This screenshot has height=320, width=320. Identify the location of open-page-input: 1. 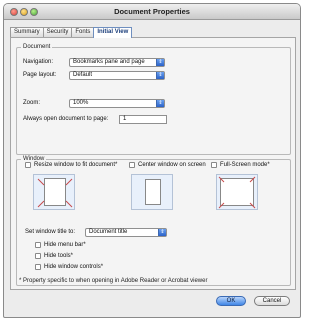
(143, 119).